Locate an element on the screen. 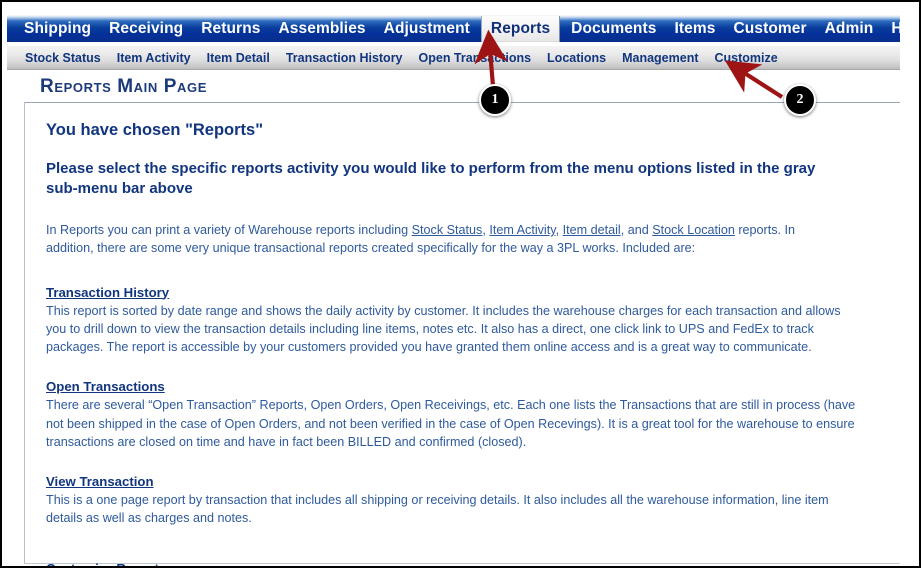  nav-item-documents: Documents is located at coordinates (613, 28).